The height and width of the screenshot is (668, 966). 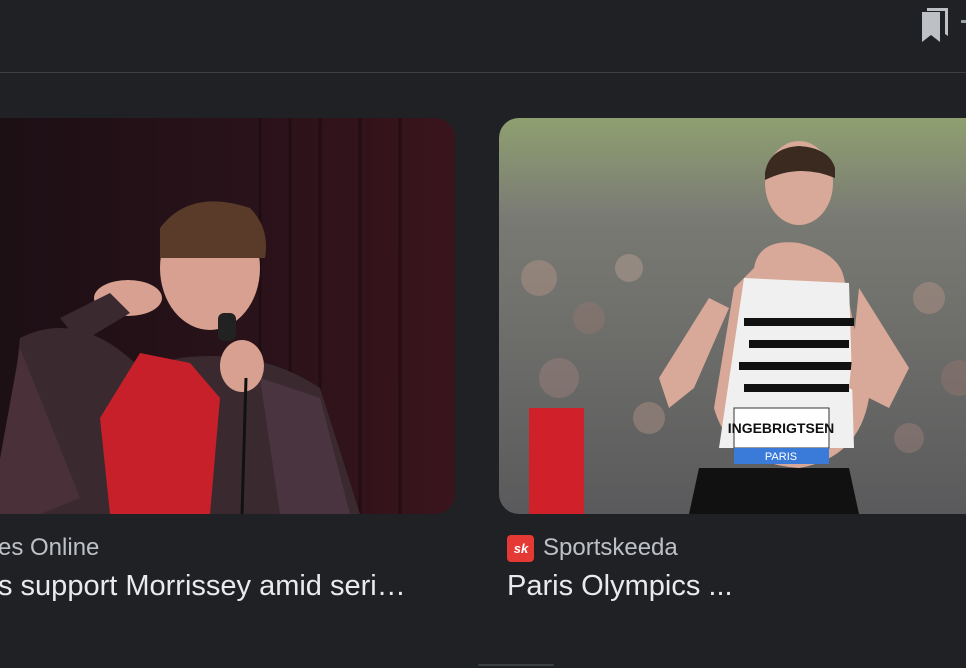 I want to click on bib-sub-text: PARIS, so click(x=781, y=457).